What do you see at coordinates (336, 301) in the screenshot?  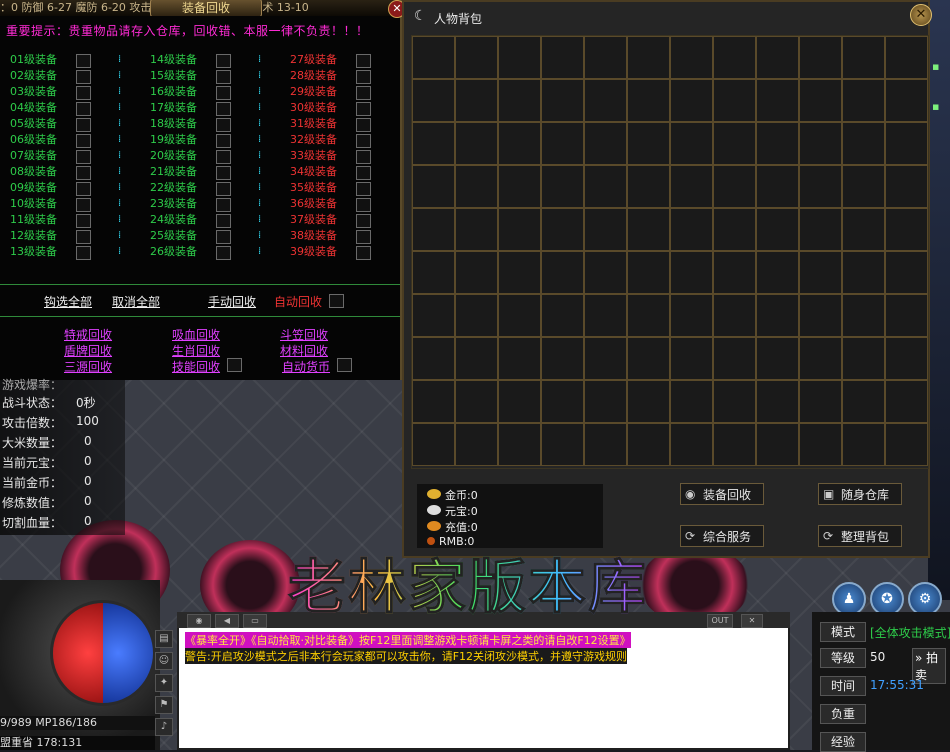 I see `auto-recycle-checkbox` at bounding box center [336, 301].